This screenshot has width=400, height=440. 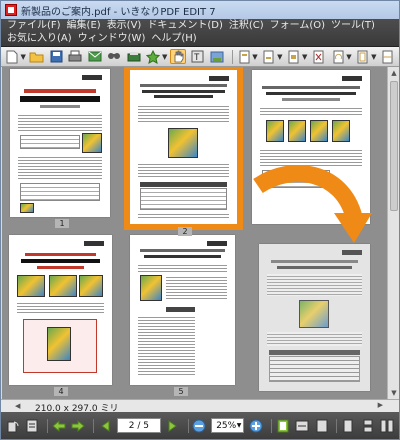 What do you see at coordinates (200, 406) in the screenshot?
I see `status-bar: ◀ 210.0 x 297.0 ミリ ▶` at bounding box center [200, 406].